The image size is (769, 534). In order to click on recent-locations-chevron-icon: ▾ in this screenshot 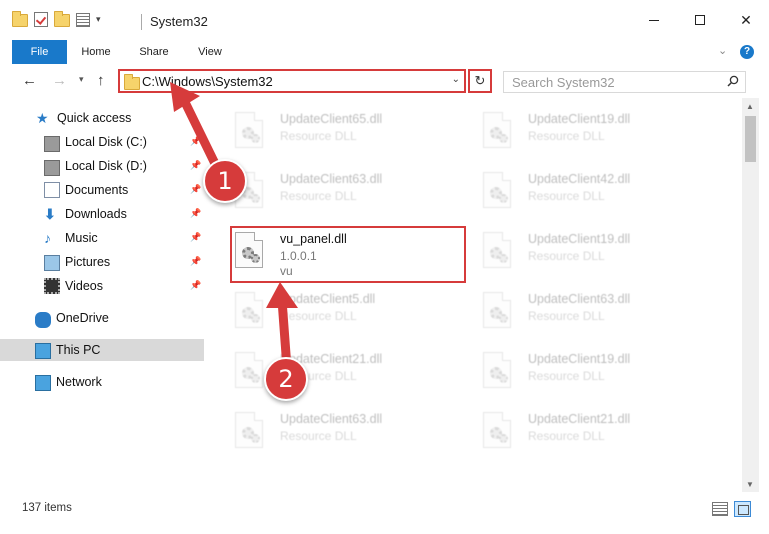, I will do `click(81, 79)`.